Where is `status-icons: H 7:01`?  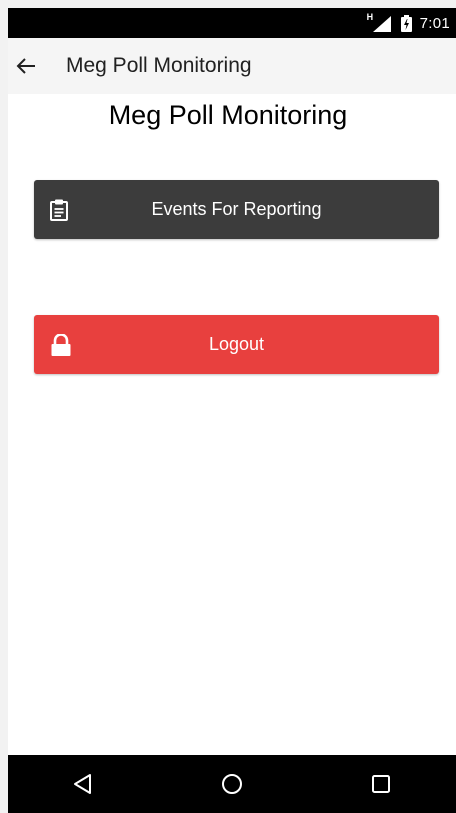
status-icons: H 7:01 is located at coordinates (408, 23).